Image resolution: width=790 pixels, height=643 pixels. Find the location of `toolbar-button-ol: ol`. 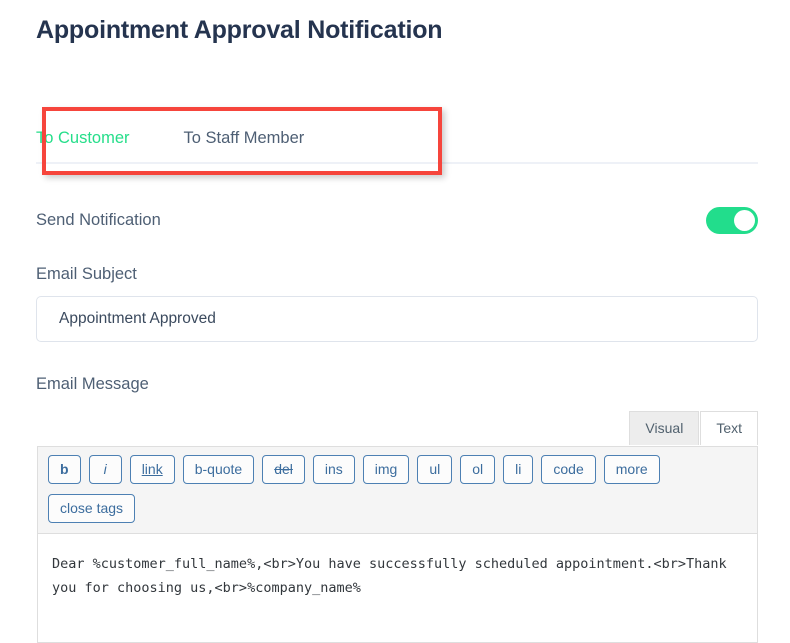

toolbar-button-ol: ol is located at coordinates (478, 469).